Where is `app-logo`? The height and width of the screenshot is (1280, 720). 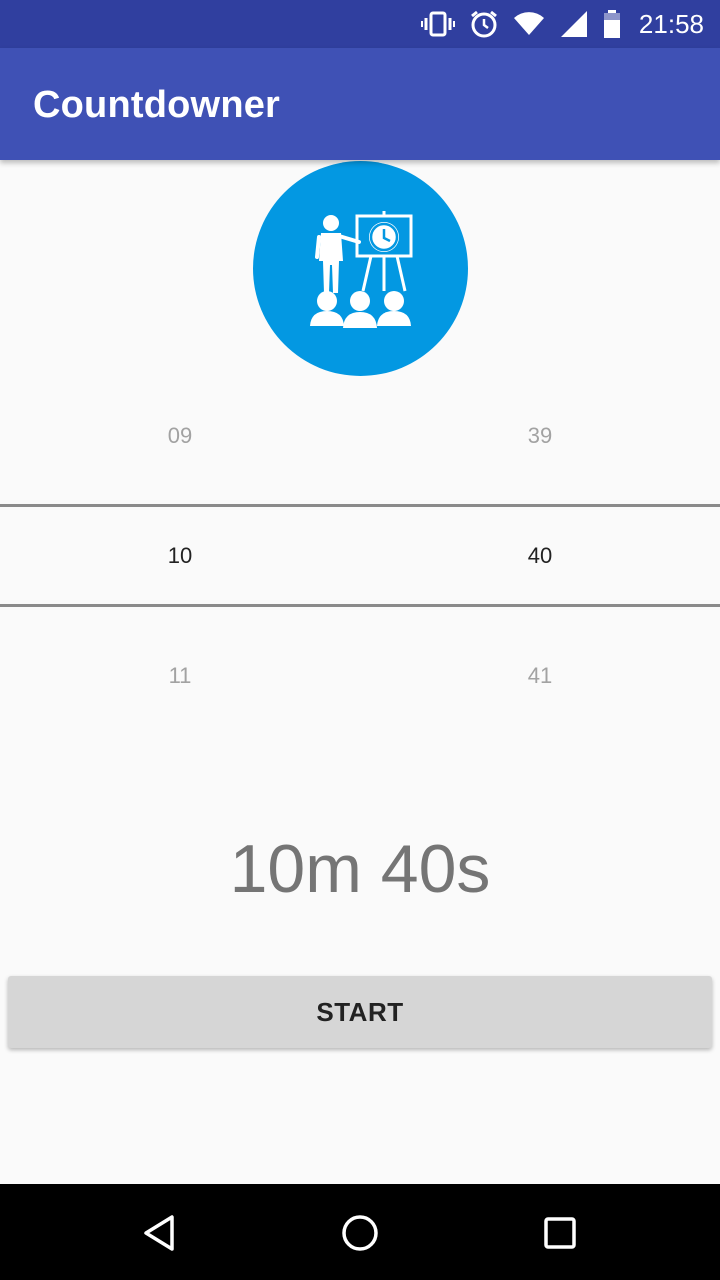
app-logo is located at coordinates (360, 268).